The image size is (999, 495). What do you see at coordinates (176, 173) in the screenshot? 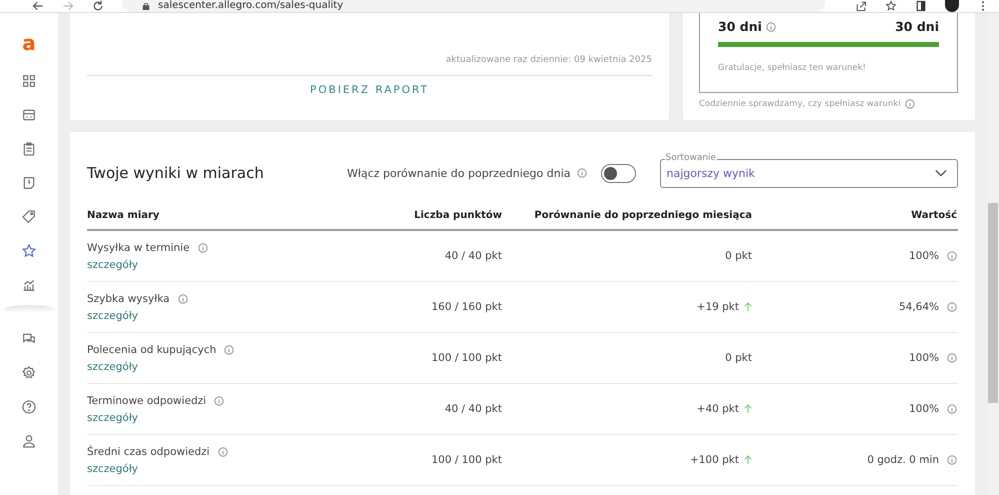
I see `section-title: Twoje wyniki w miarach` at bounding box center [176, 173].